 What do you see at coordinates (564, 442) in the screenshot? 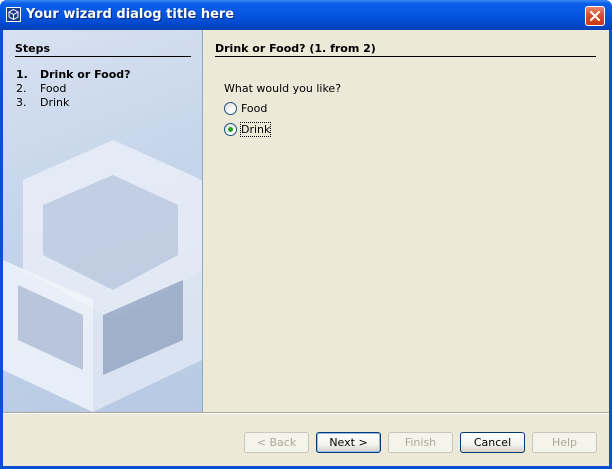
I see `help-button: Help` at bounding box center [564, 442].